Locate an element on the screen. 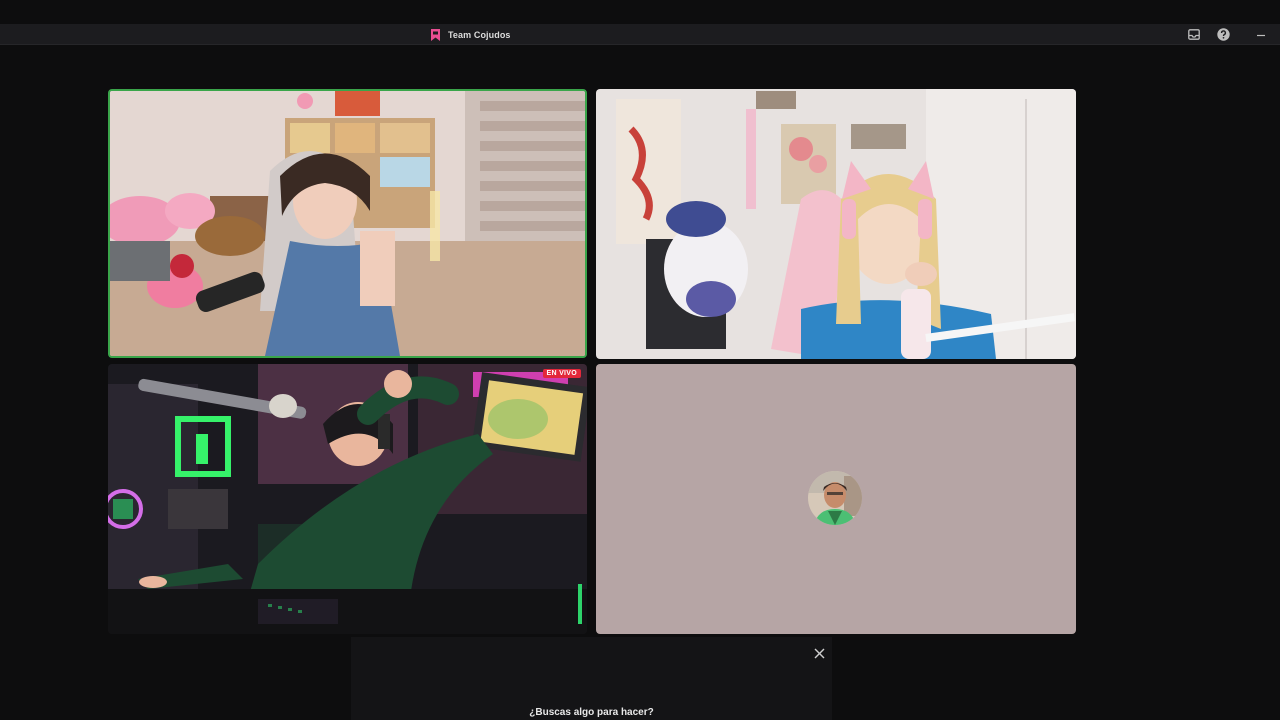 This screenshot has height=720, width=1280. help-button is located at coordinates (1223, 34).